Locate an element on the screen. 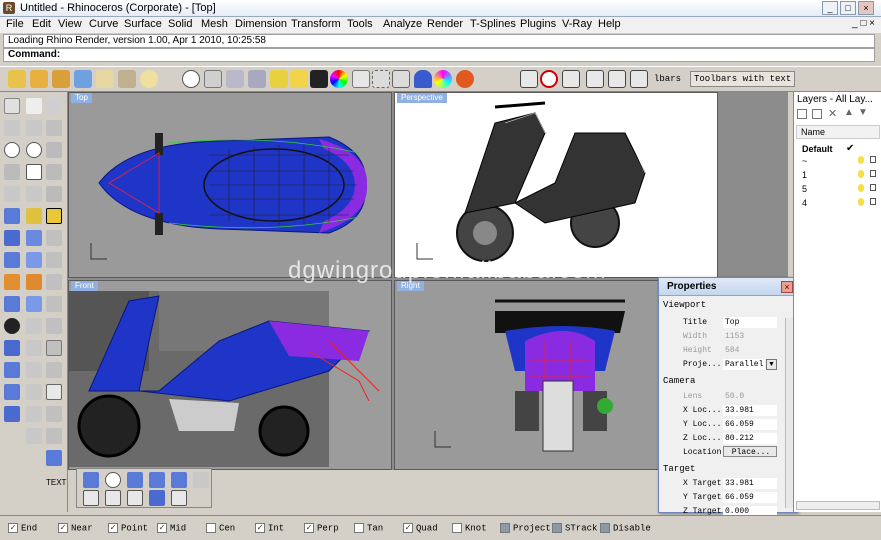 The height and width of the screenshot is (540, 881). new-sublayer-icon is located at coordinates (817, 114).